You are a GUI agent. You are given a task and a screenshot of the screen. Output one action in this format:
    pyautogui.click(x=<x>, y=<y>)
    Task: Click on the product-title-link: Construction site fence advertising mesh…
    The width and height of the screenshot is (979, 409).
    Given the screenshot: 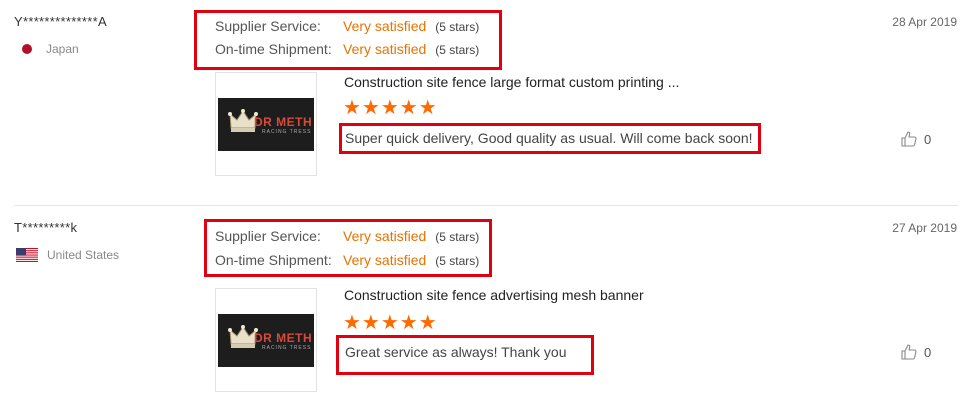 What is the action you would take?
    pyautogui.click(x=494, y=295)
    